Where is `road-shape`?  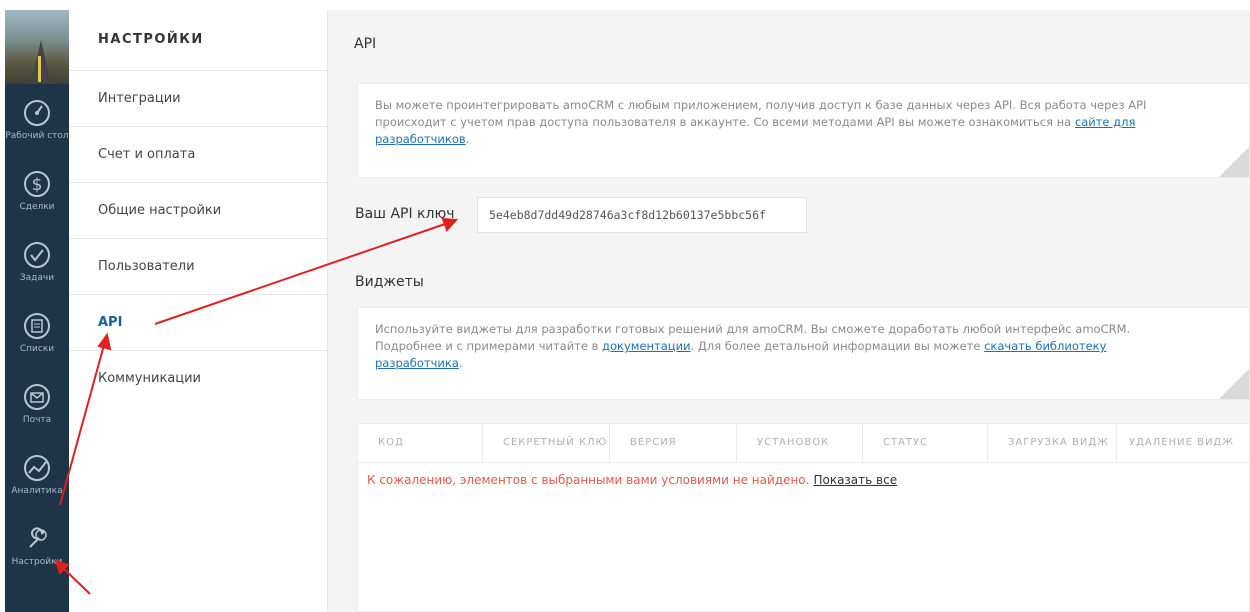
road-shape is located at coordinates (41, 62).